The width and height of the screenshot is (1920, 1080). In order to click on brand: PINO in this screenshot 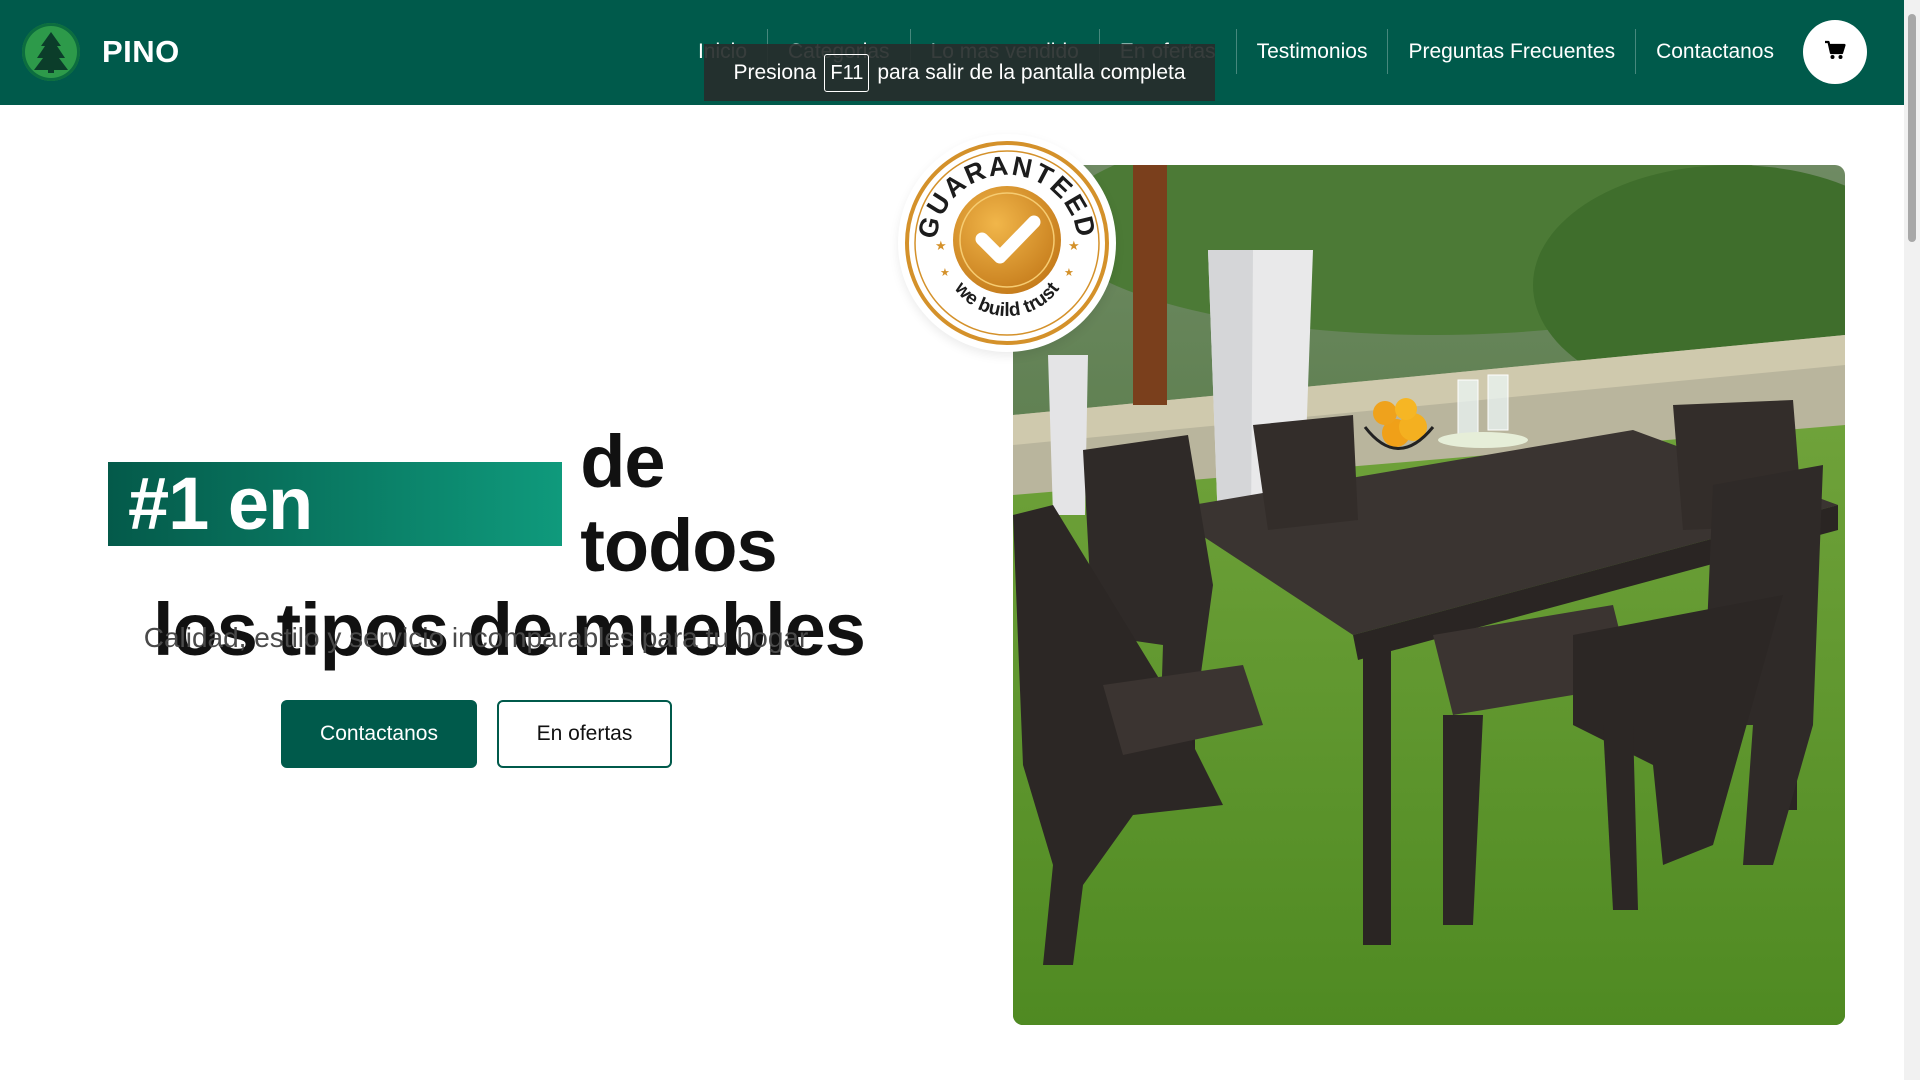, I will do `click(101, 52)`.